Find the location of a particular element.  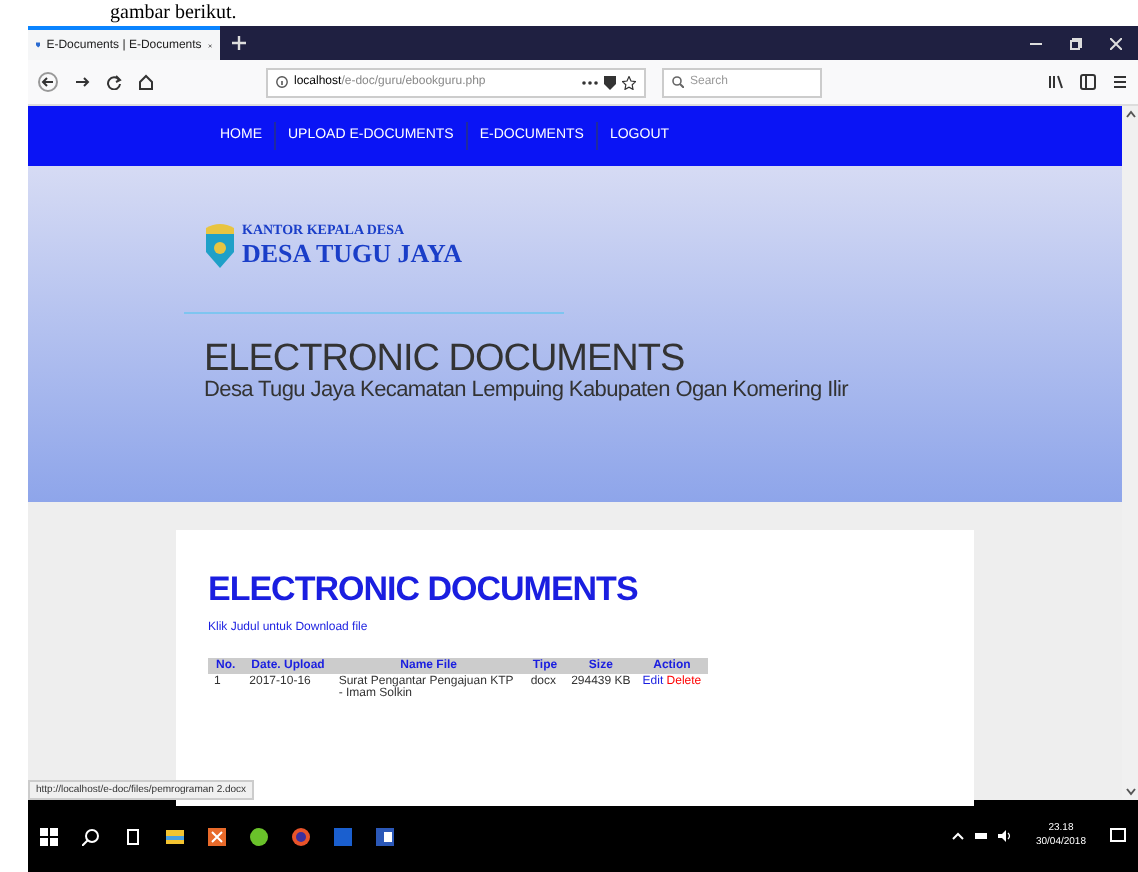

site-subtitle: Desa Tugu Jaya Kecamatan Lempuing Kabupaten Ogan Komering Ilir is located at coordinates (527, 390).